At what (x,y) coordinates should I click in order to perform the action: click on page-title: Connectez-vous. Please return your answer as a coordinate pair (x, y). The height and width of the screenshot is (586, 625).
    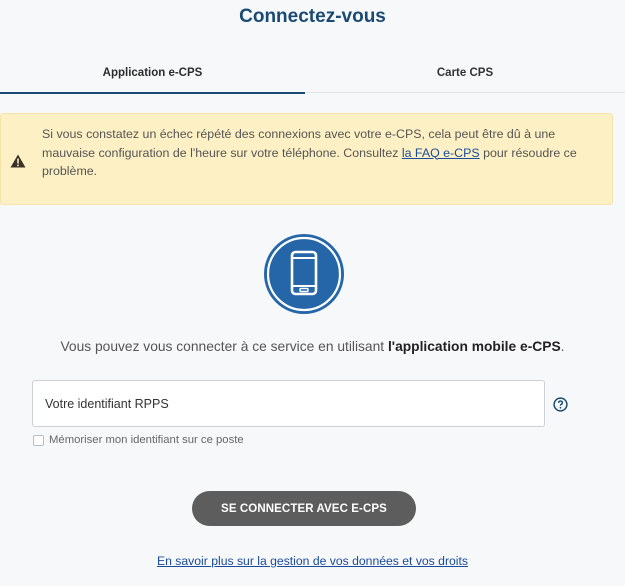
    Looking at the image, I should click on (312, 16).